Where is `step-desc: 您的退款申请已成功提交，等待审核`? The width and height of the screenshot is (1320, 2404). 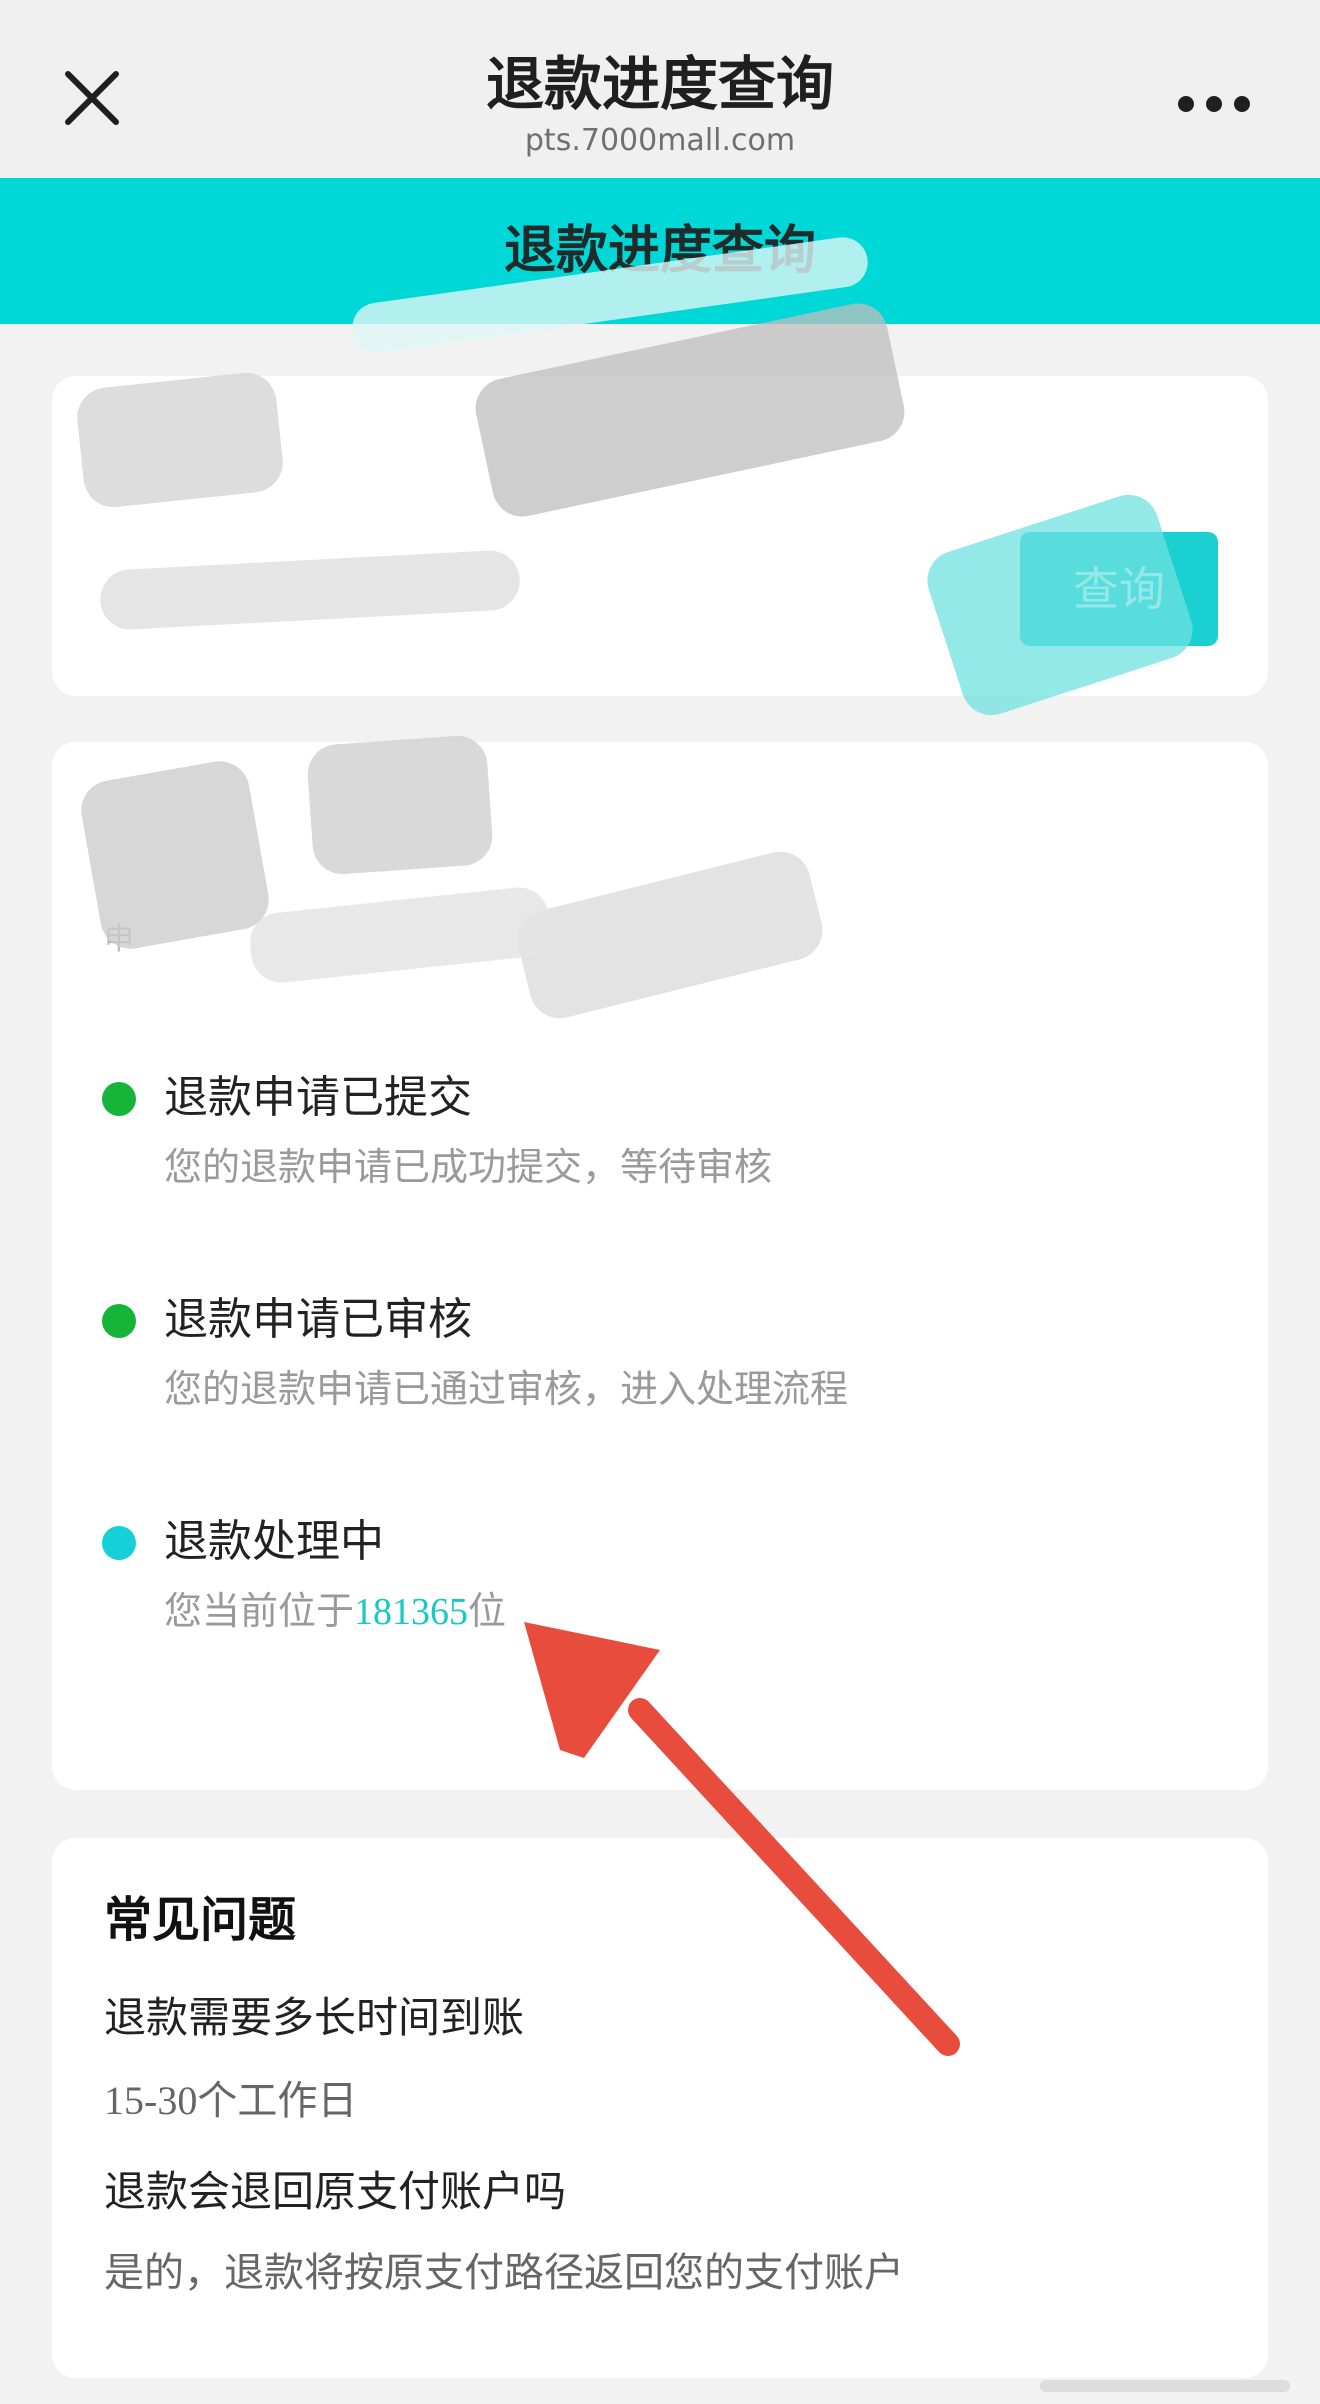
step-desc: 您的退款申请已成功提交，等待审核 is located at coordinates (468, 1167).